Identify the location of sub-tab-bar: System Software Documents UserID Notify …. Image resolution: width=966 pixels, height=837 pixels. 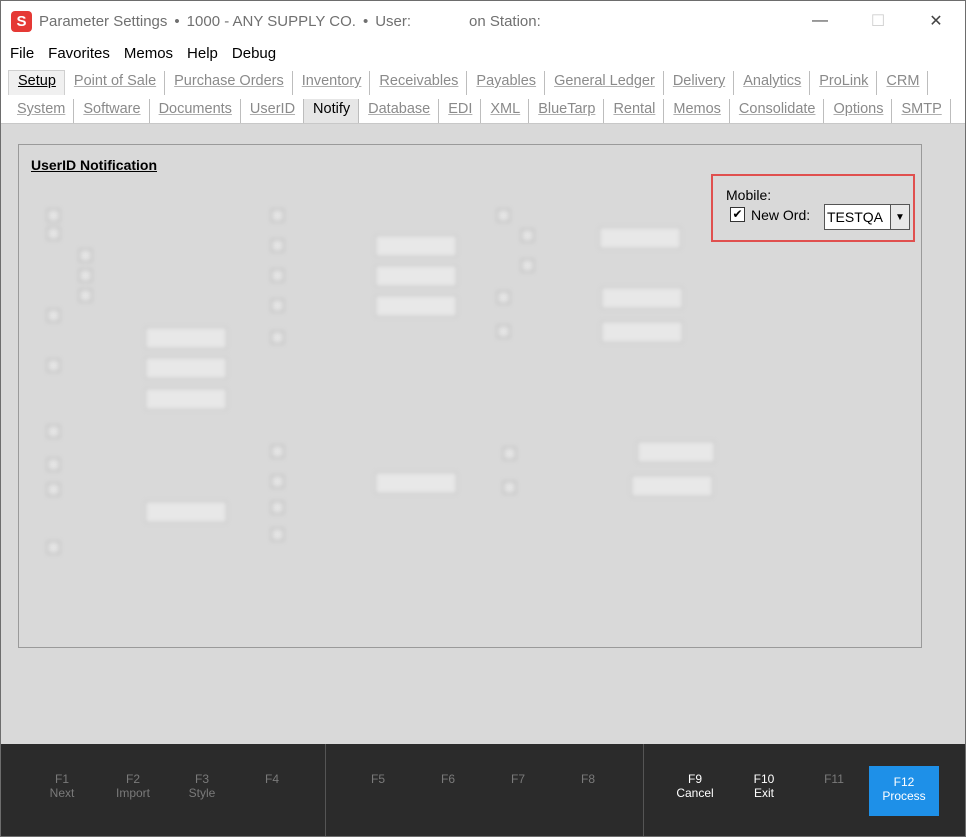
(483, 109).